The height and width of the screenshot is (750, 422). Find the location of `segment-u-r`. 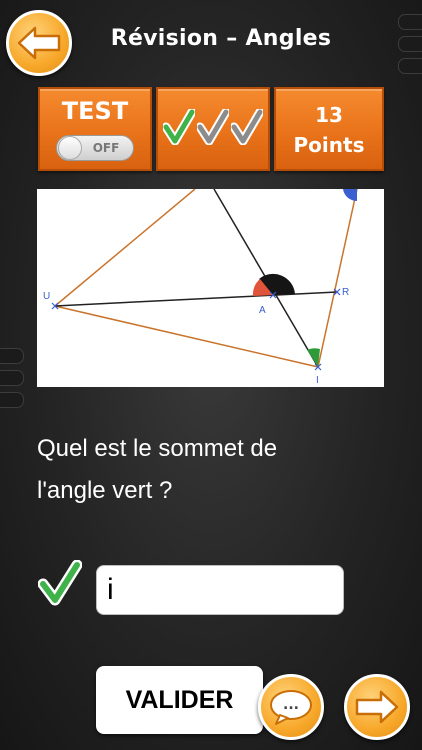

segment-u-r is located at coordinates (196, 299).